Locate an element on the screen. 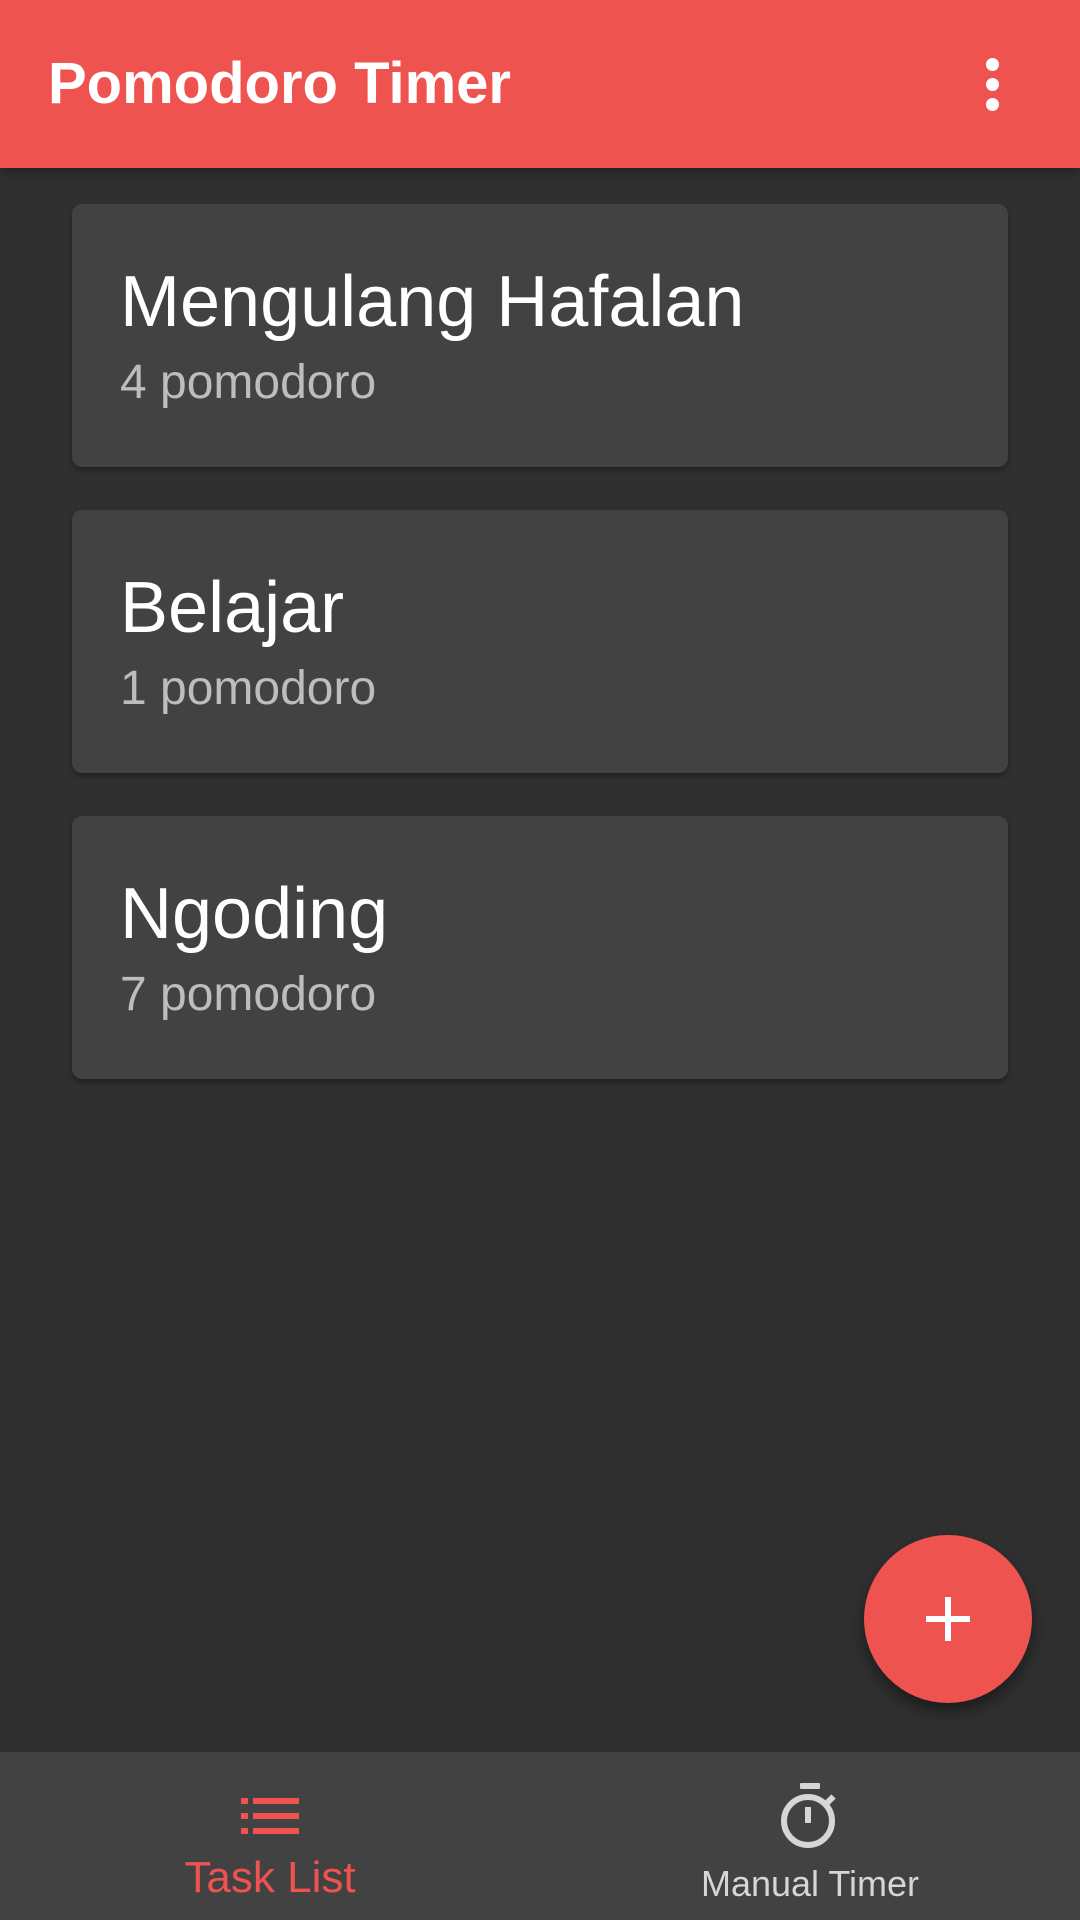 This screenshot has width=1080, height=1920. task-card: Mengulang Hafalan 4 pomodoro is located at coordinates (540, 335).